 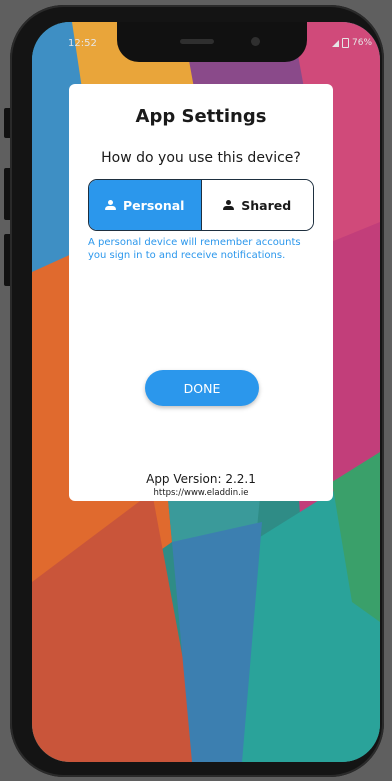 I want to click on front-camera, so click(x=255, y=41).